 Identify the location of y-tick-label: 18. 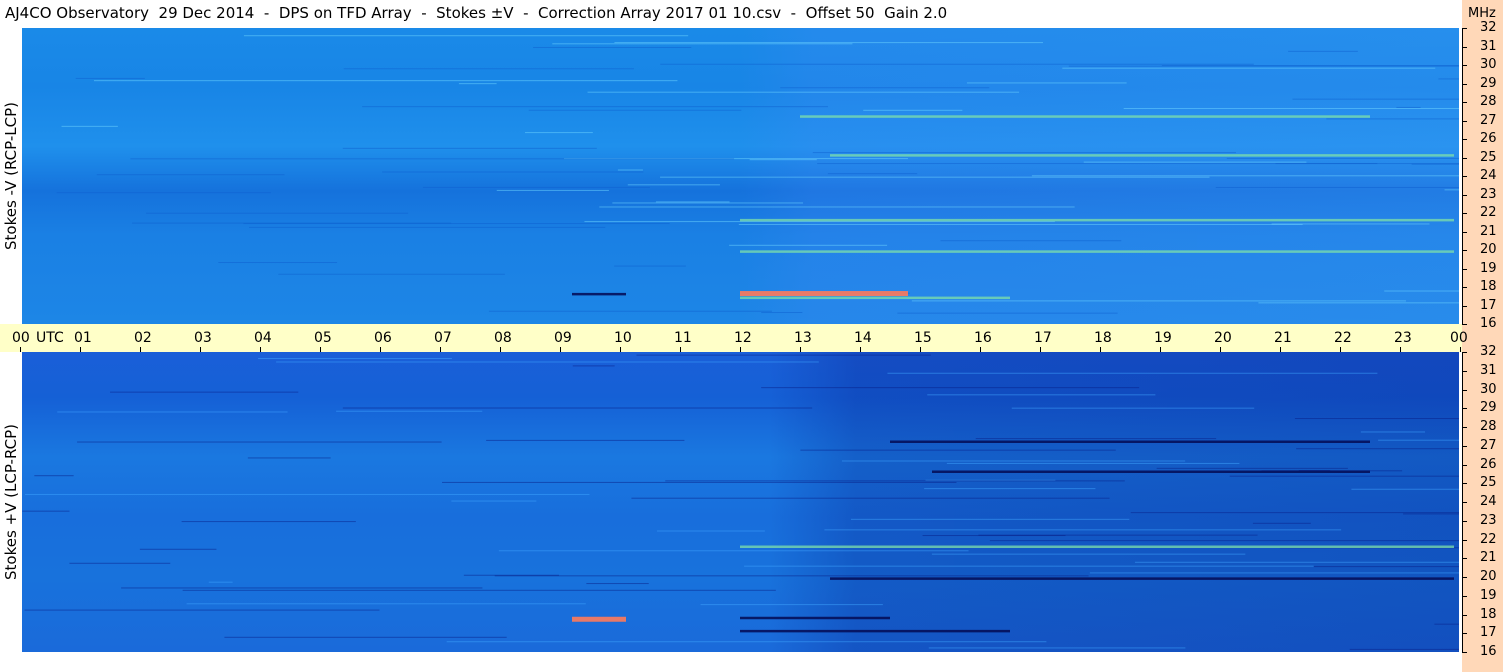
(1488, 614).